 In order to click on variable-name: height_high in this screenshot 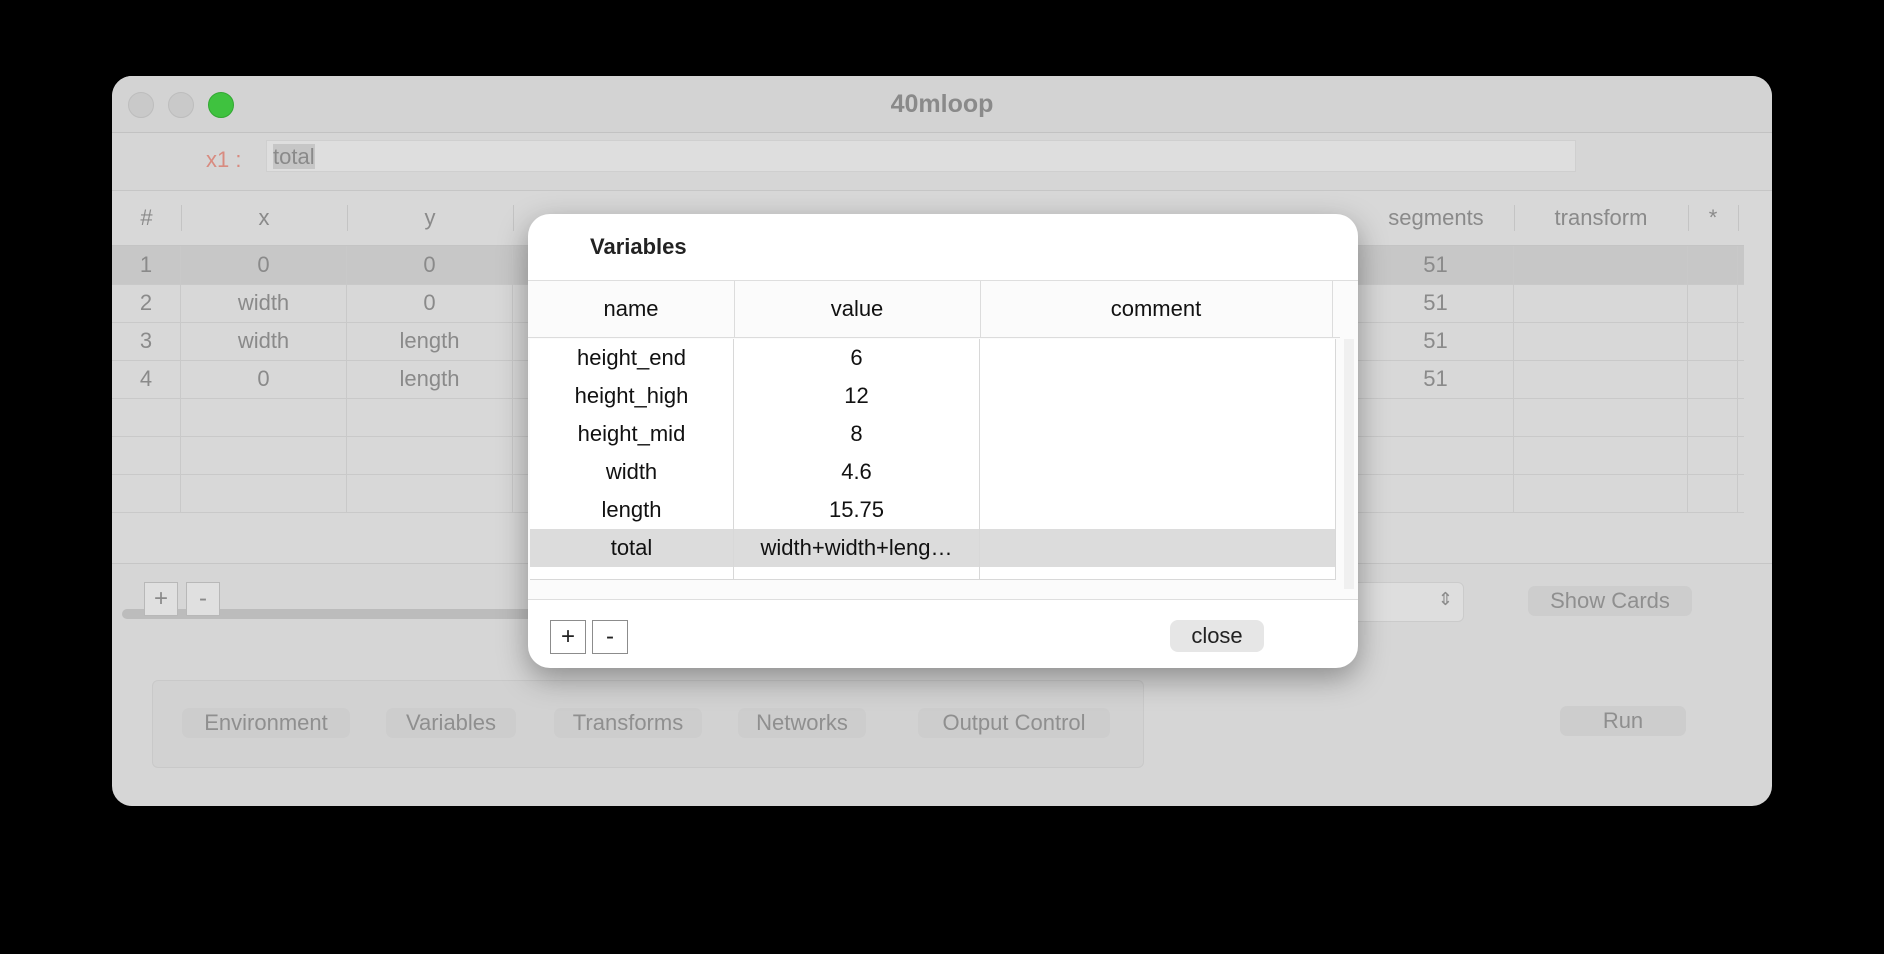, I will do `click(632, 396)`.